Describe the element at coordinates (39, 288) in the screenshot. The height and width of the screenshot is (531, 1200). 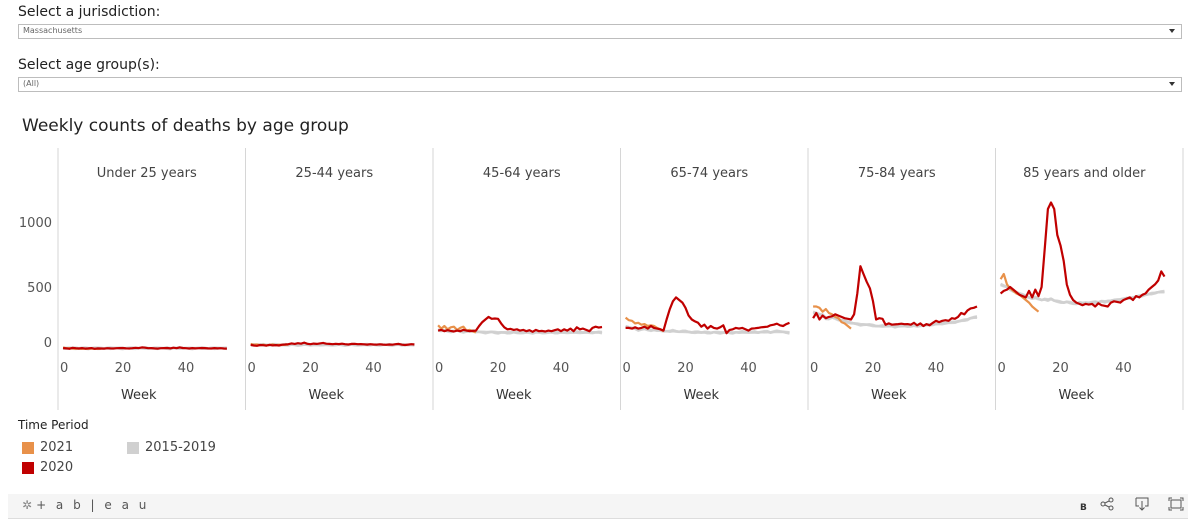
I see `y-tick-label: 500` at that location.